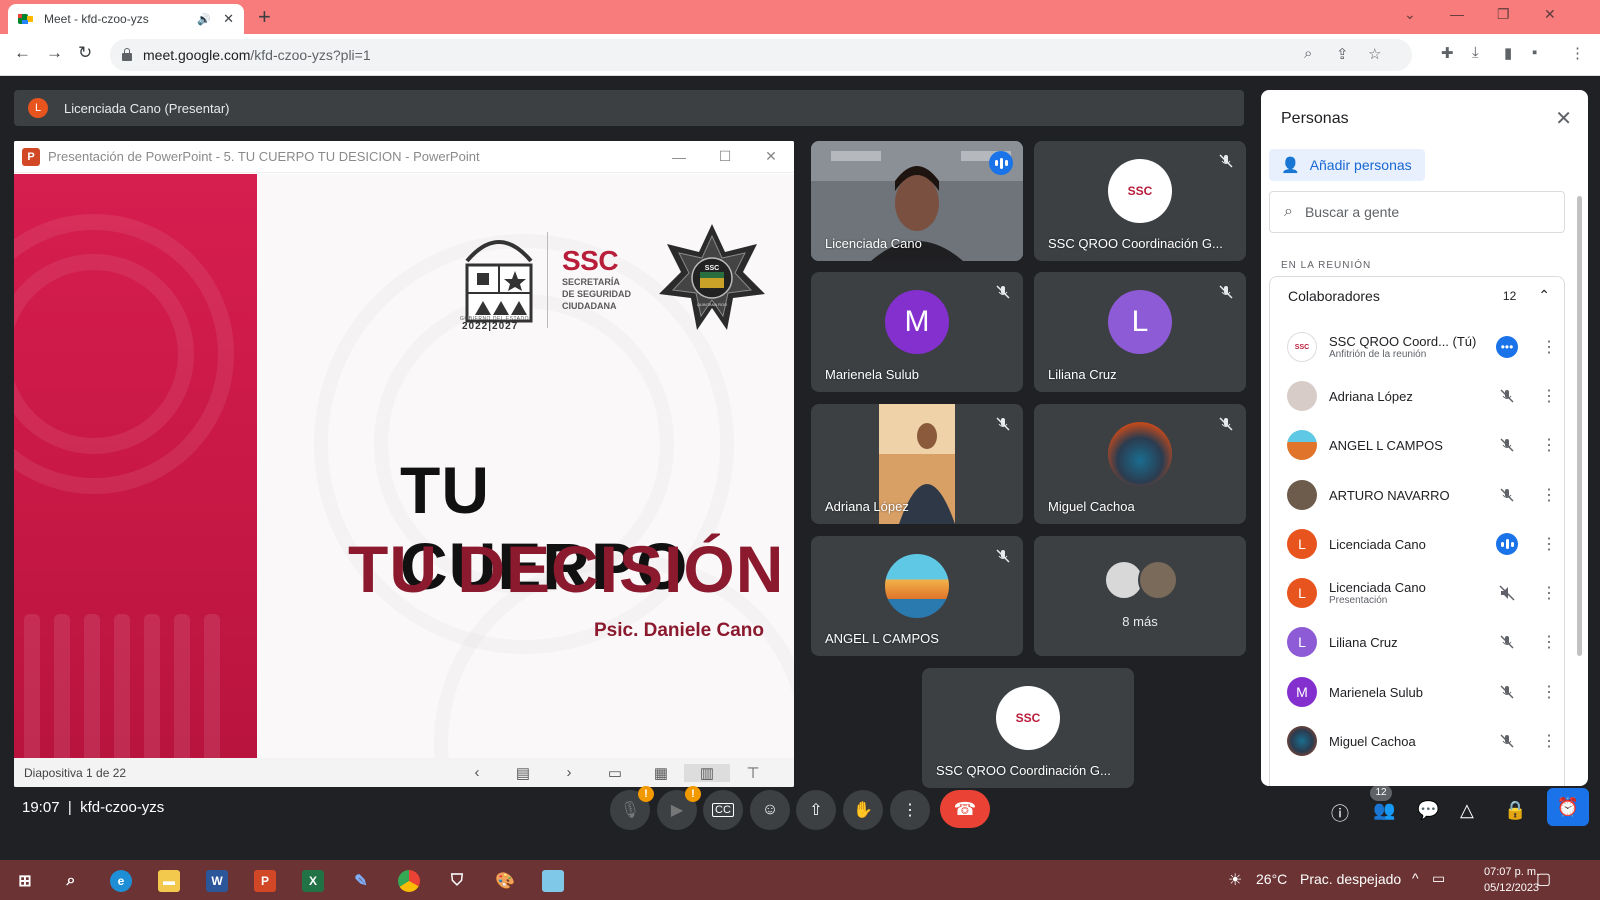 The width and height of the screenshot is (1600, 900). What do you see at coordinates (1415, 878) in the screenshot?
I see `tray-chevron-icon: ^` at bounding box center [1415, 878].